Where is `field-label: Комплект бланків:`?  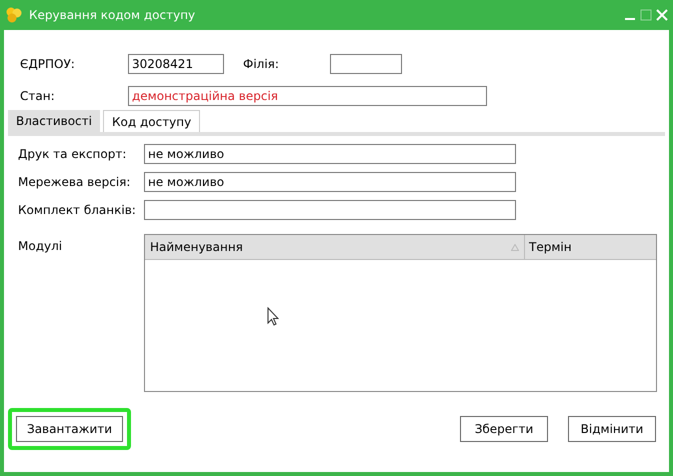 field-label: Комплект бланків: is located at coordinates (77, 210).